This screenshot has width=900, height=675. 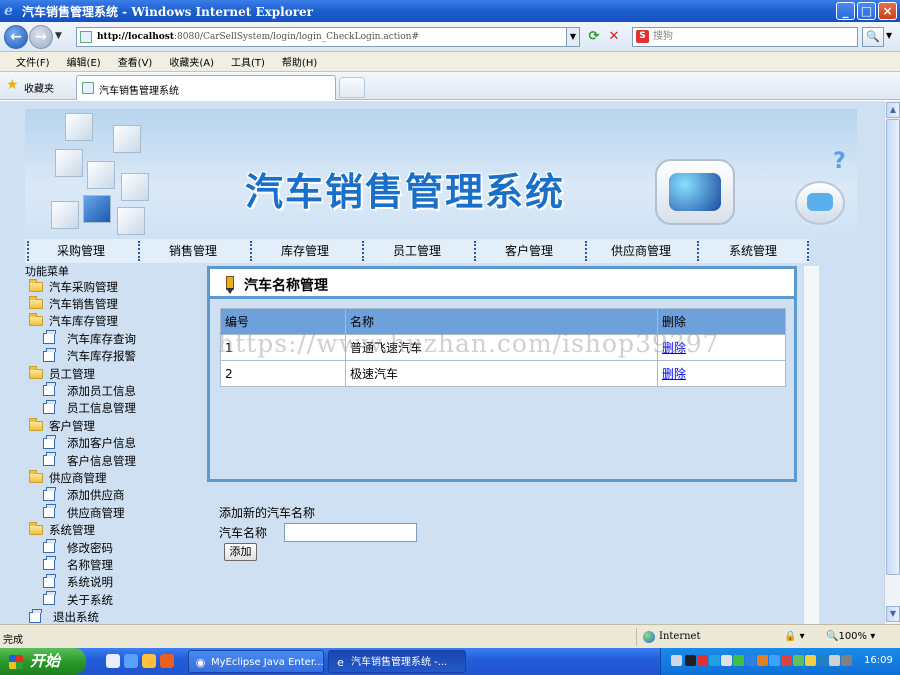 What do you see at coordinates (405, 192) in the screenshot?
I see `banner-title: 汽车销售管理系统` at bounding box center [405, 192].